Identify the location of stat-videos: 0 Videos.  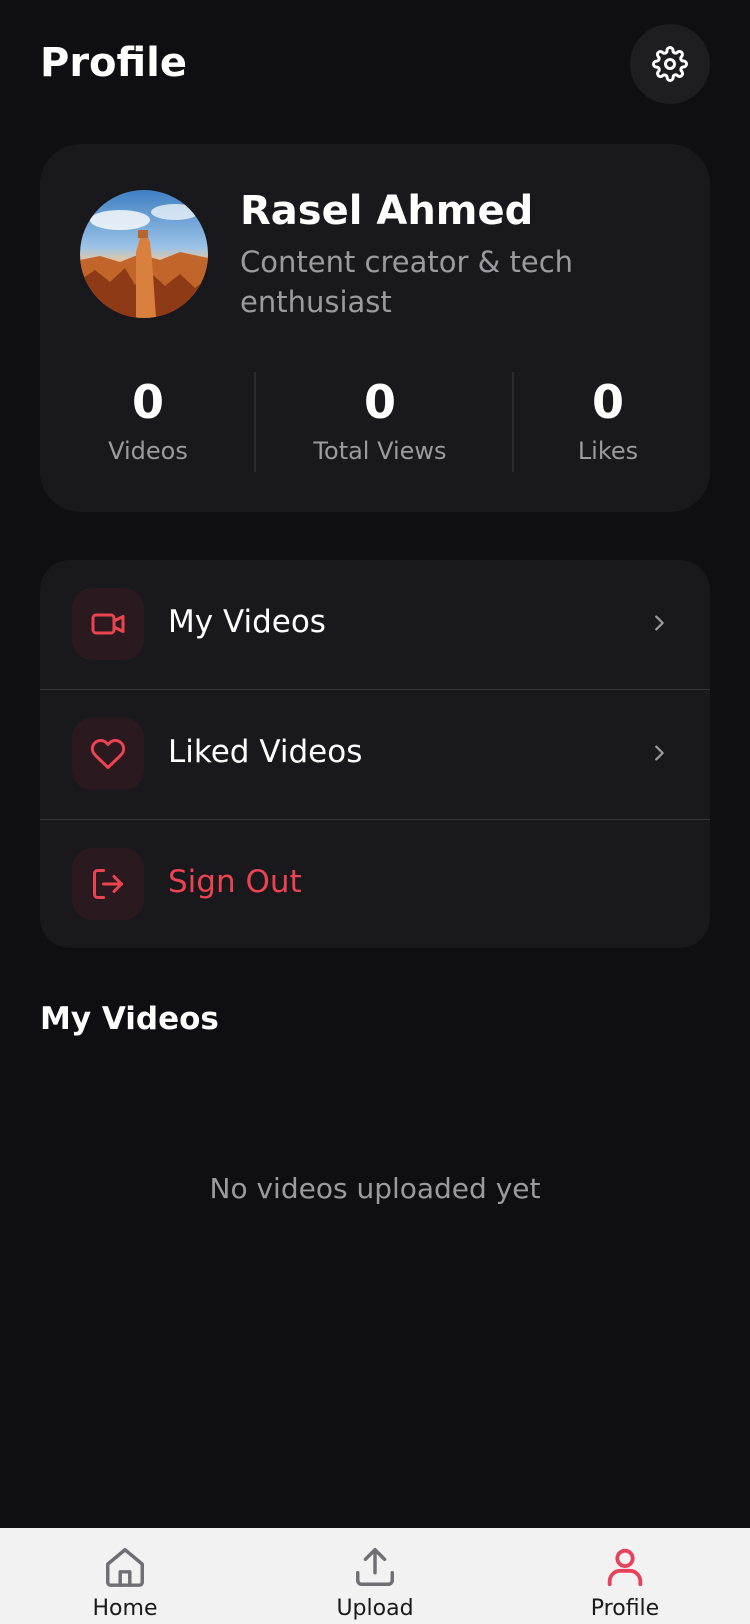
(148, 422).